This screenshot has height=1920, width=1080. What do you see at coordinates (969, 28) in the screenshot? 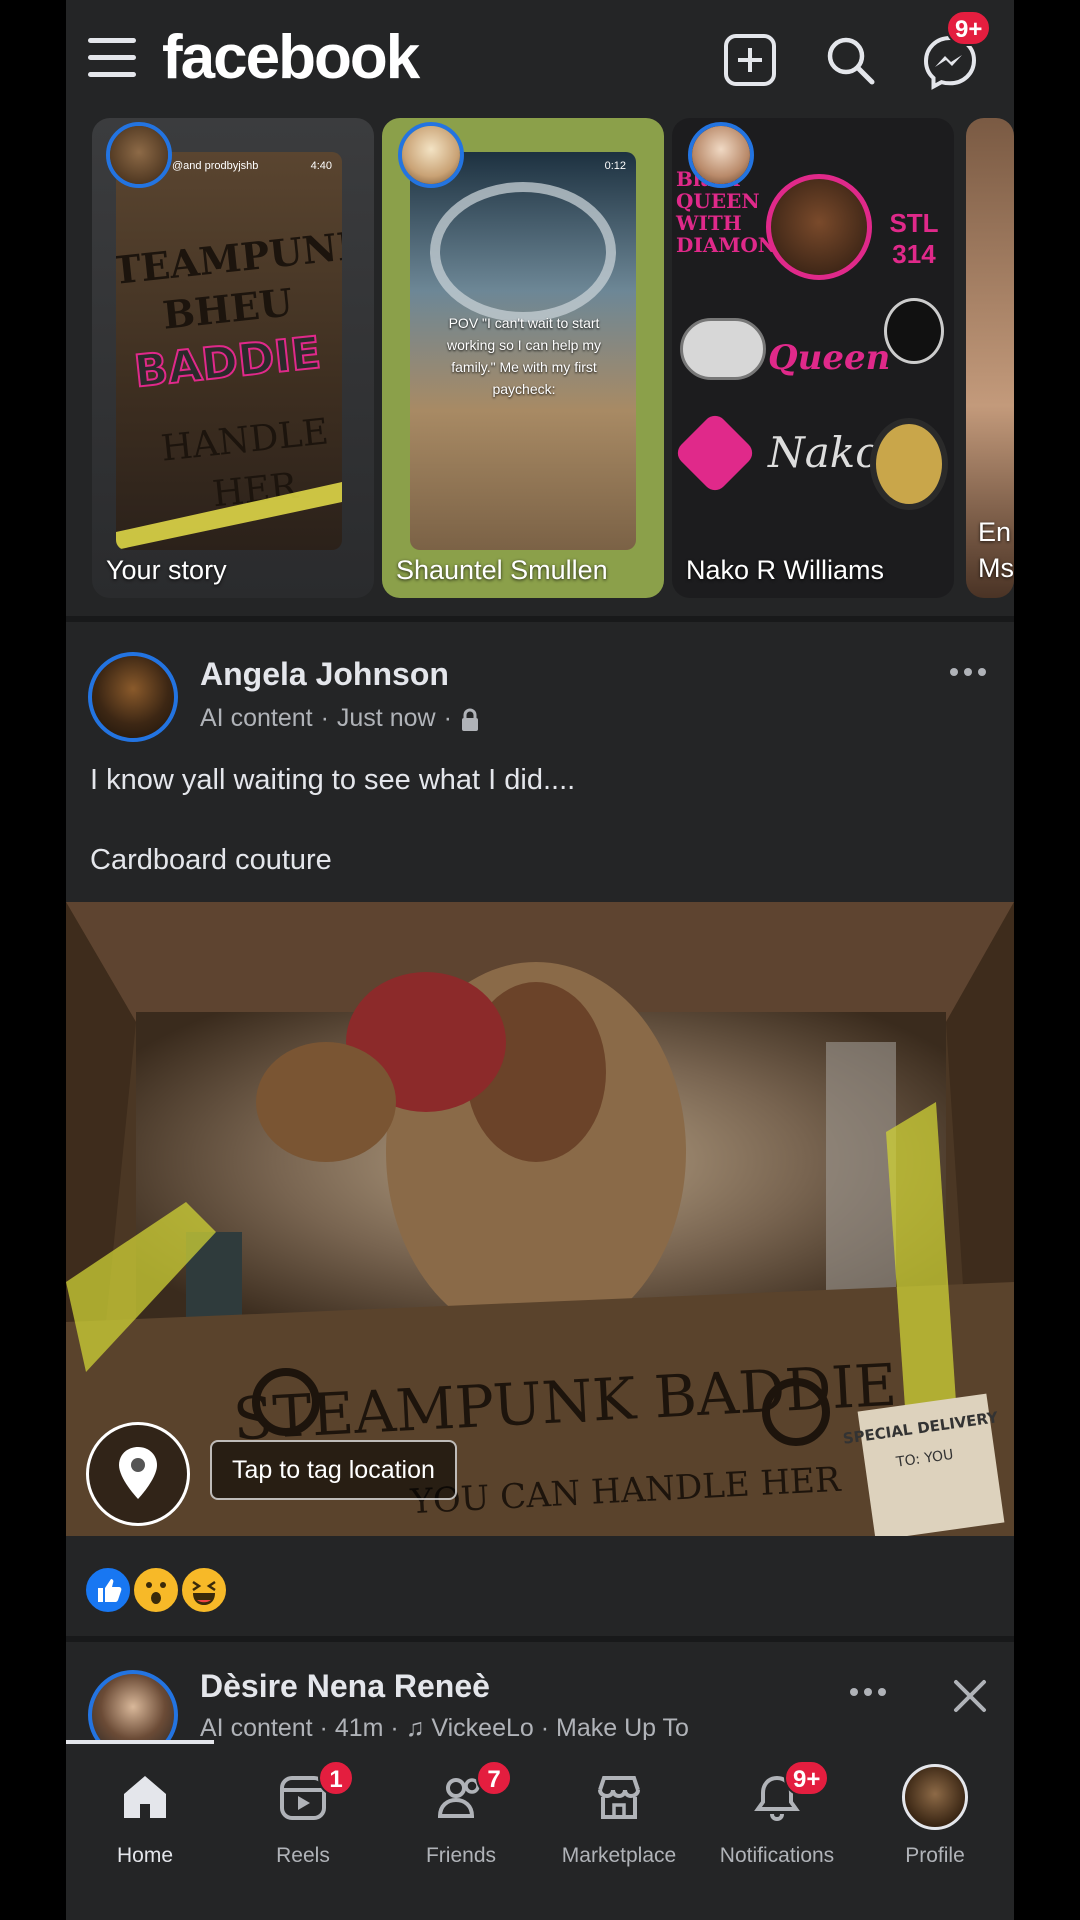
I see `messenger-badge: 9+` at bounding box center [969, 28].